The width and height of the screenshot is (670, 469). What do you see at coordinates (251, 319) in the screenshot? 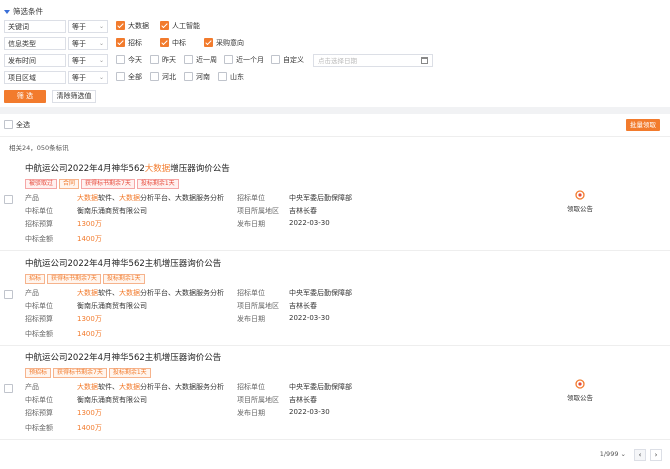
I see `date-label: 发布日期` at bounding box center [251, 319].